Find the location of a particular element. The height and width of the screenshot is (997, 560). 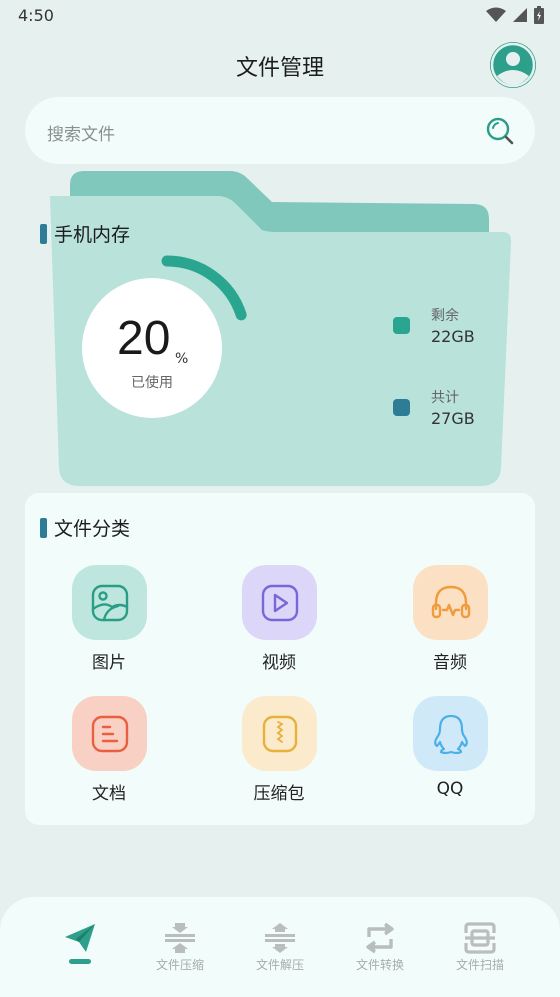

headphones-icon-tile is located at coordinates (450, 602).